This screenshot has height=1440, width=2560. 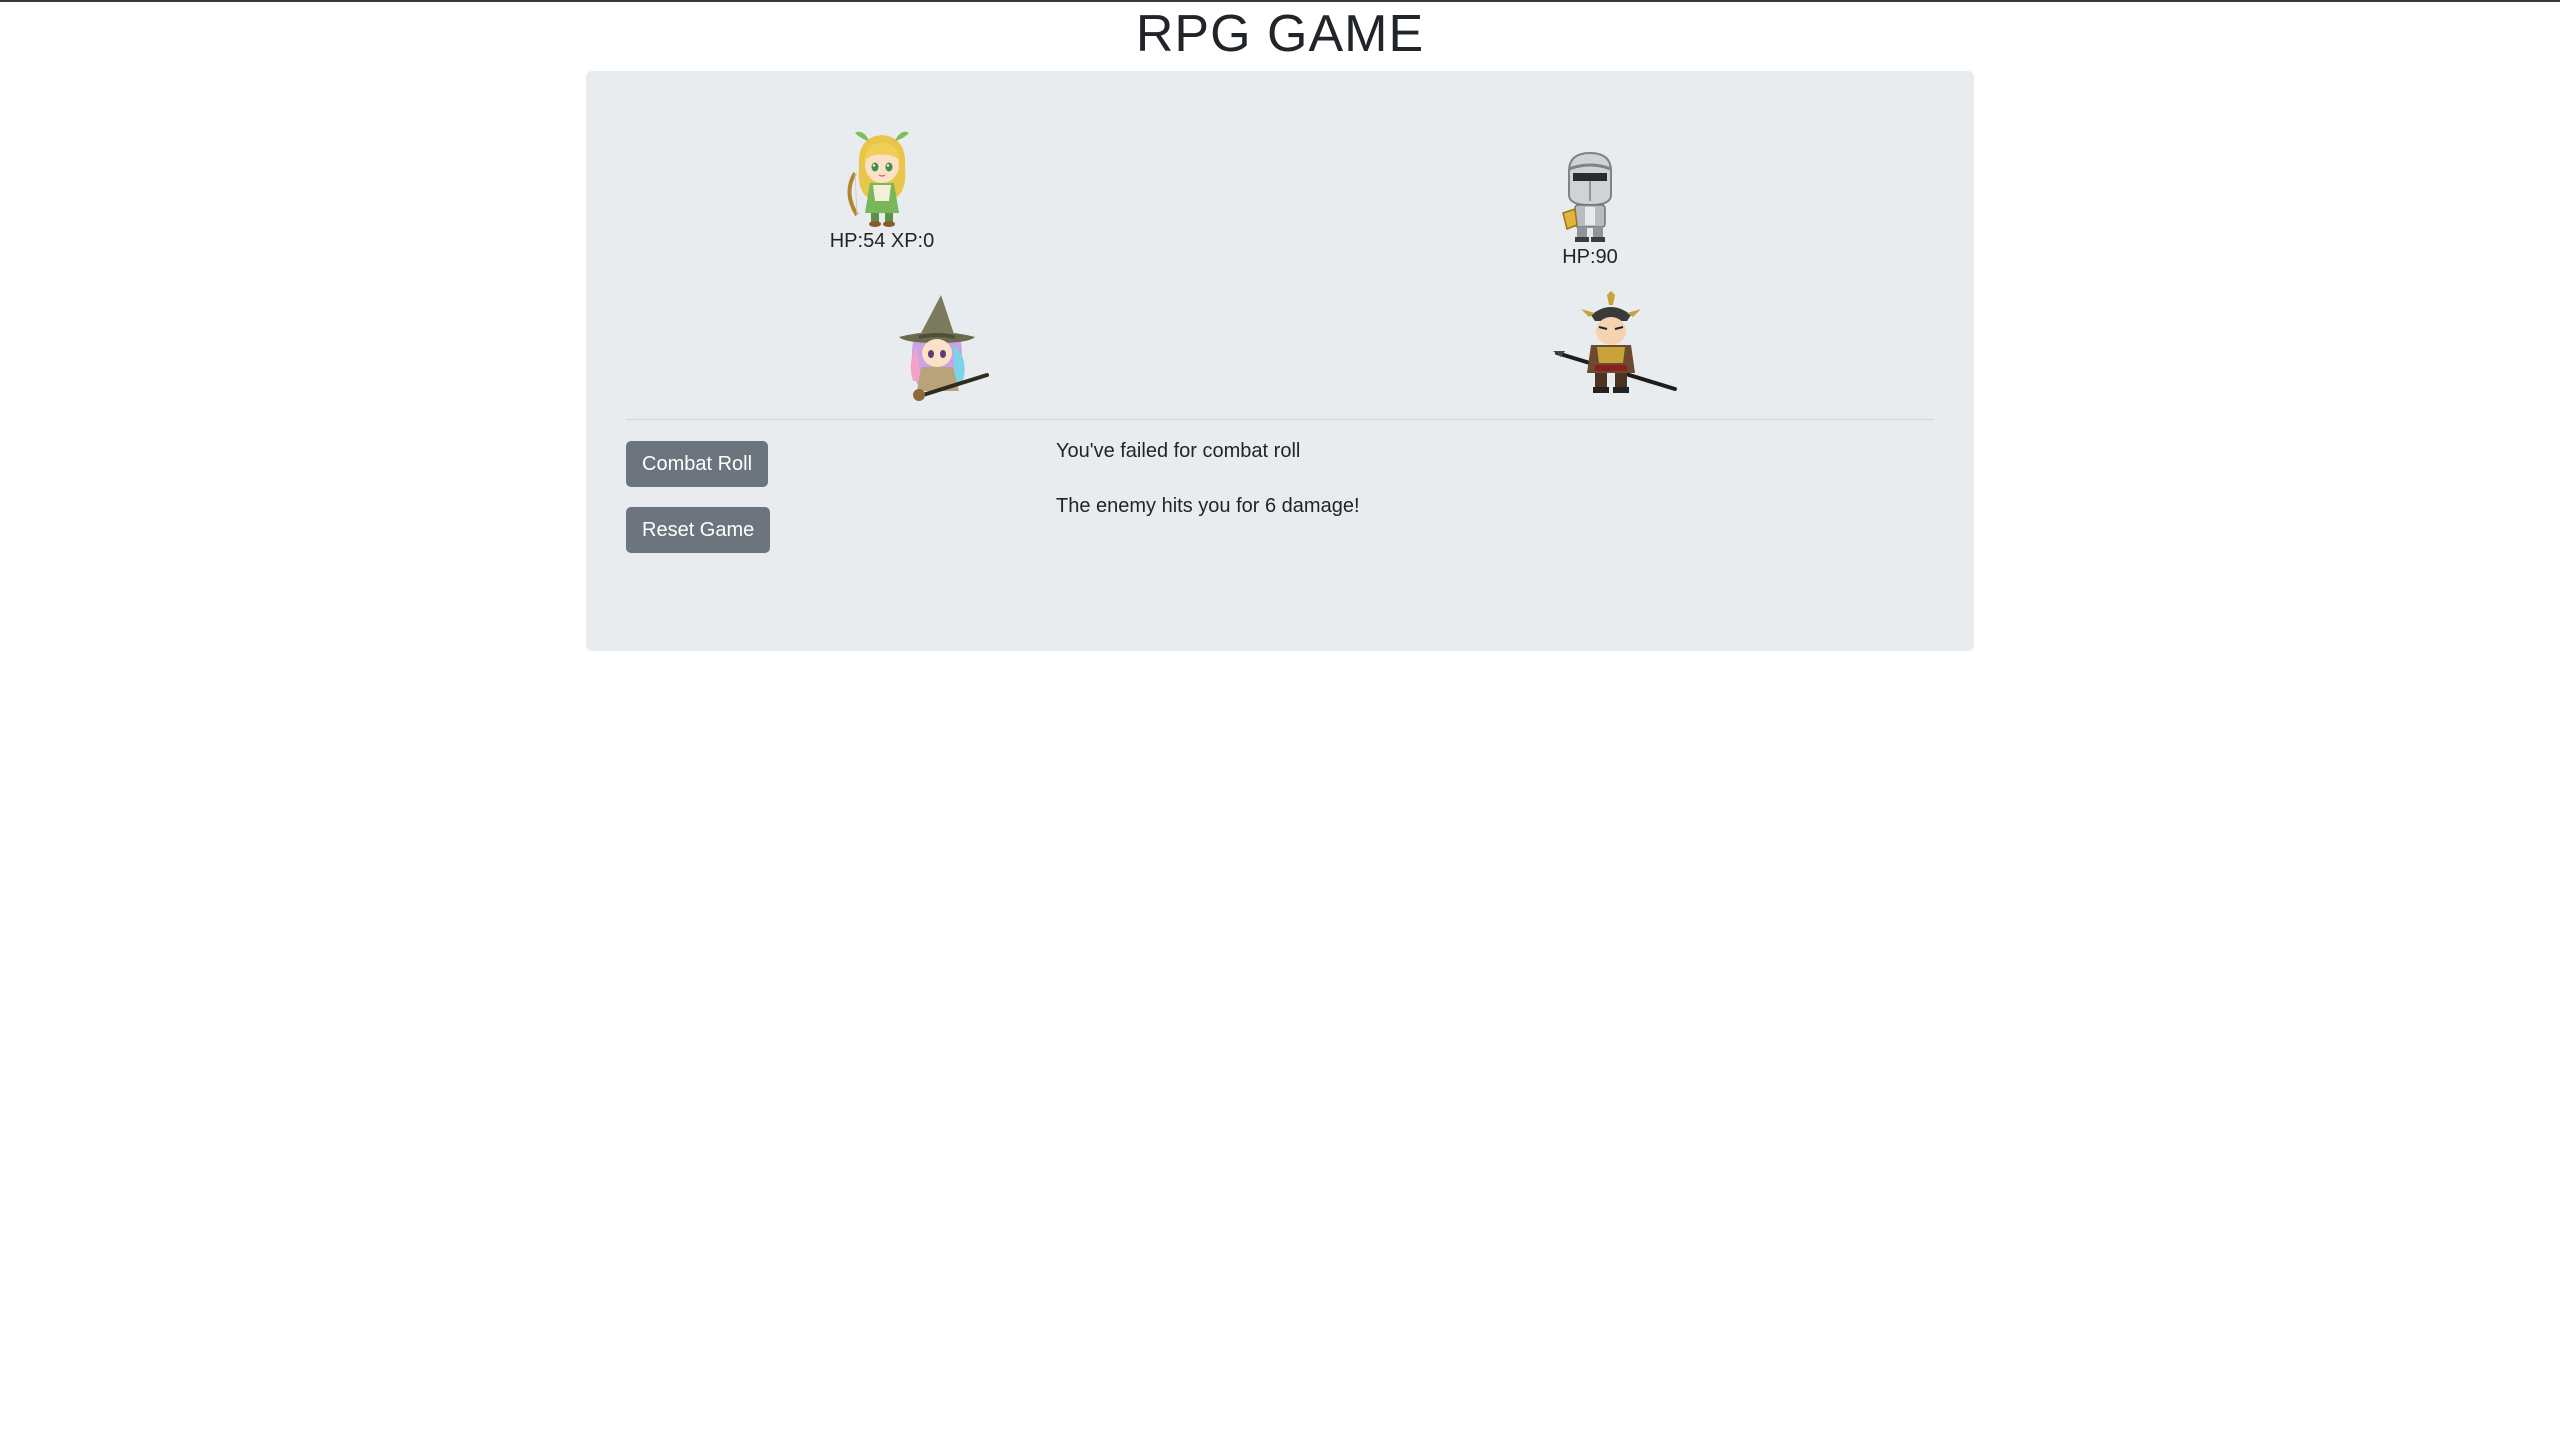 I want to click on enemy-character: HP:90, so click(x=1590, y=209).